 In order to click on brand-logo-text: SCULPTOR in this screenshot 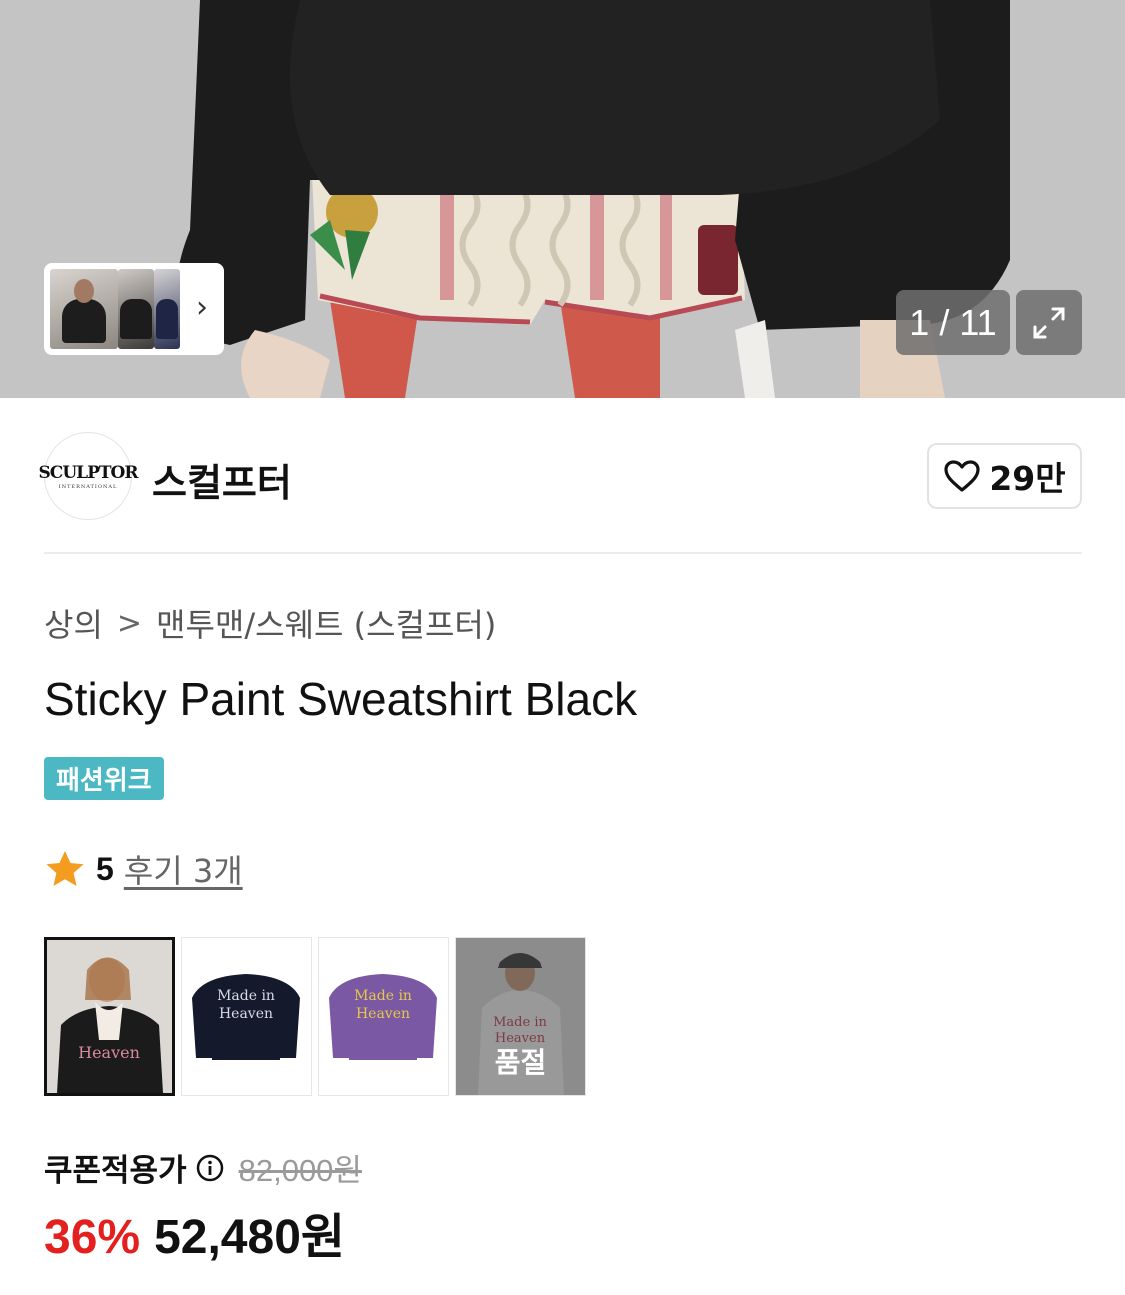, I will do `click(88, 472)`.